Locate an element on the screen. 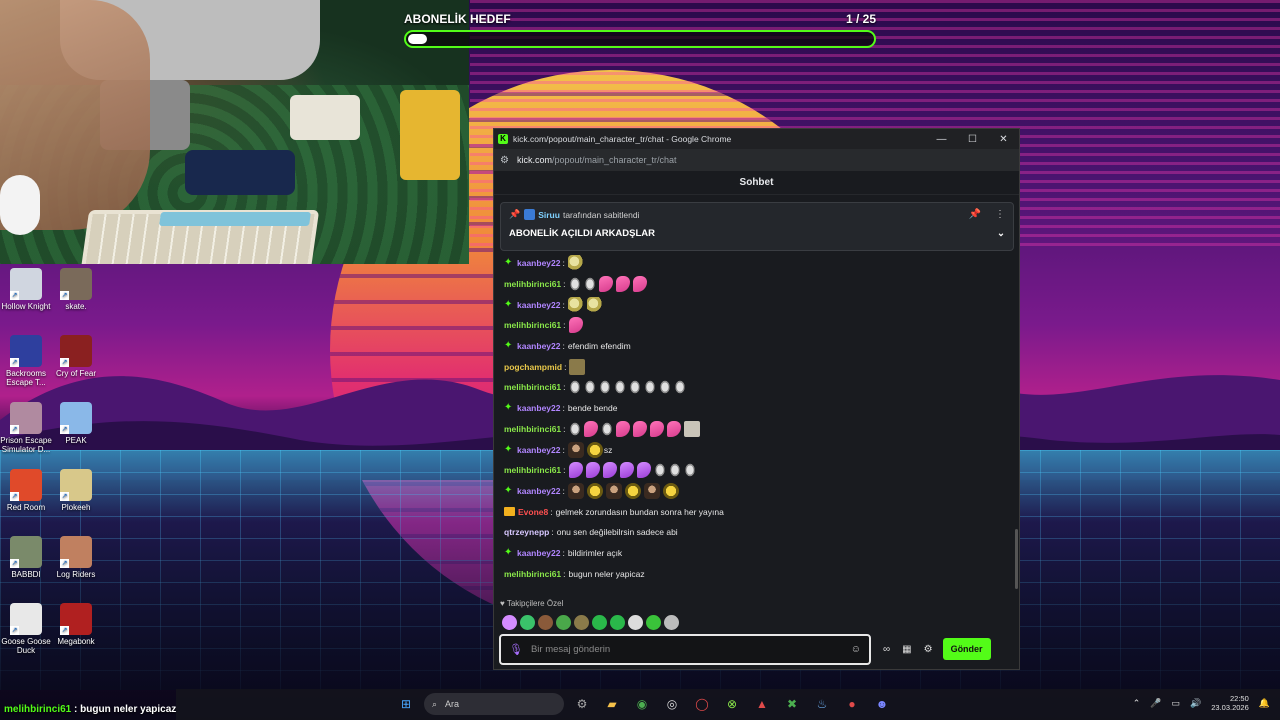 The image size is (1280, 720). xbox-app-icon: ✖ is located at coordinates (792, 704).